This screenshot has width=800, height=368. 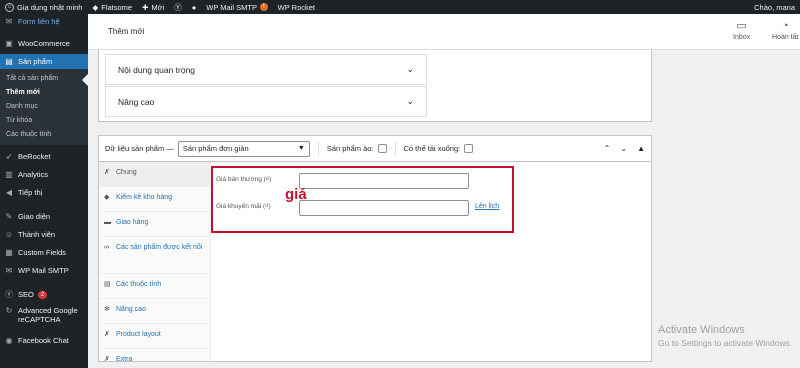 I want to click on flatsome-icon: ◆, so click(x=95, y=7).